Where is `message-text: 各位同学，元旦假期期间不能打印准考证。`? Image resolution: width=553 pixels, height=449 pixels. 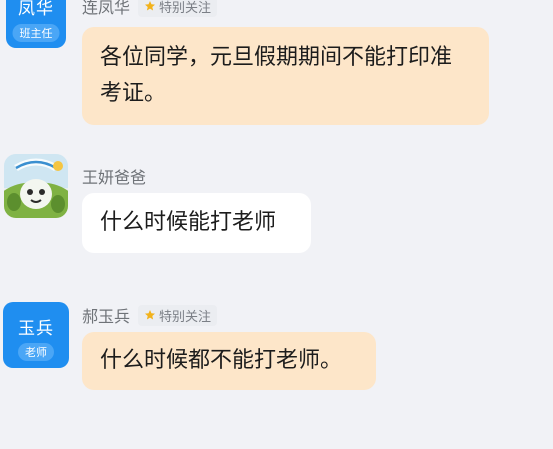
message-text: 各位同学，元旦假期期间不能打印准考证。 is located at coordinates (276, 75).